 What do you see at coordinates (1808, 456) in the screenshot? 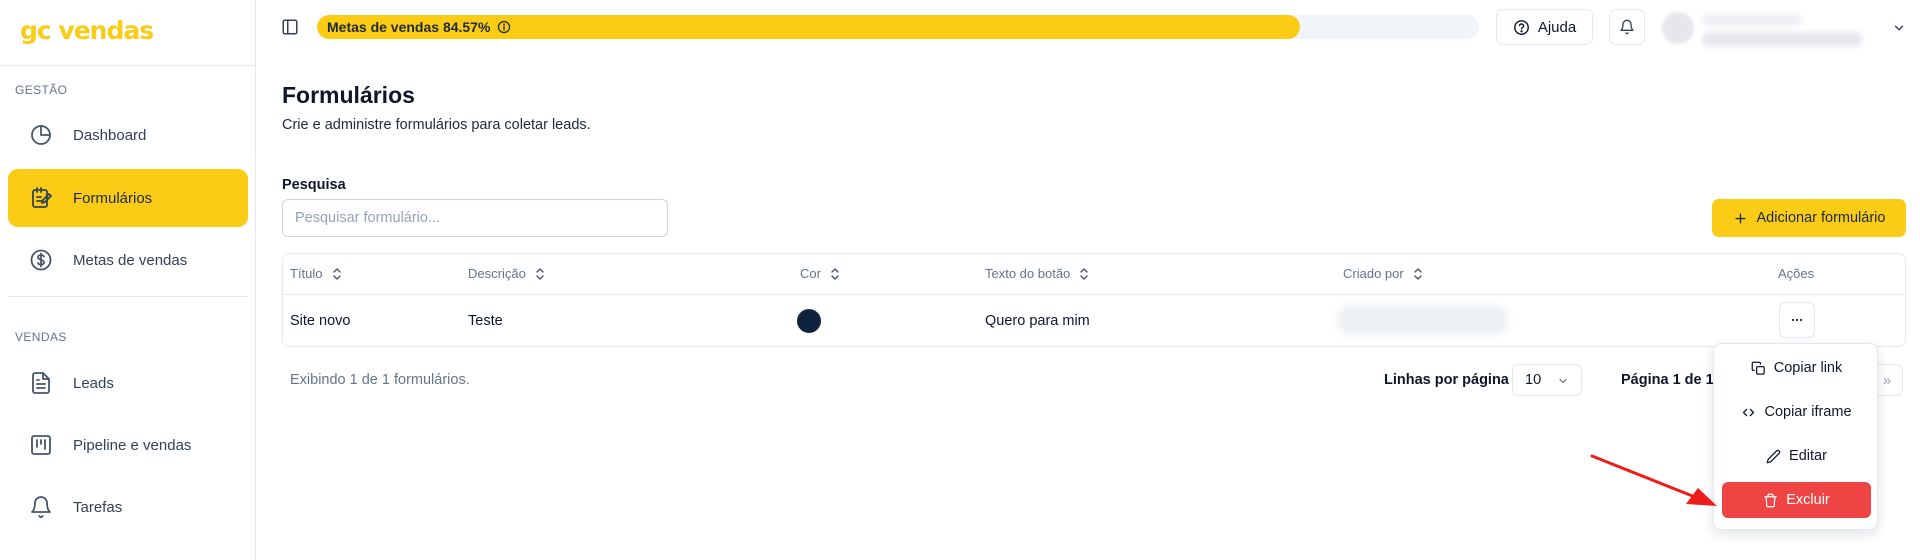
I see `menu-item-label: Editar` at bounding box center [1808, 456].